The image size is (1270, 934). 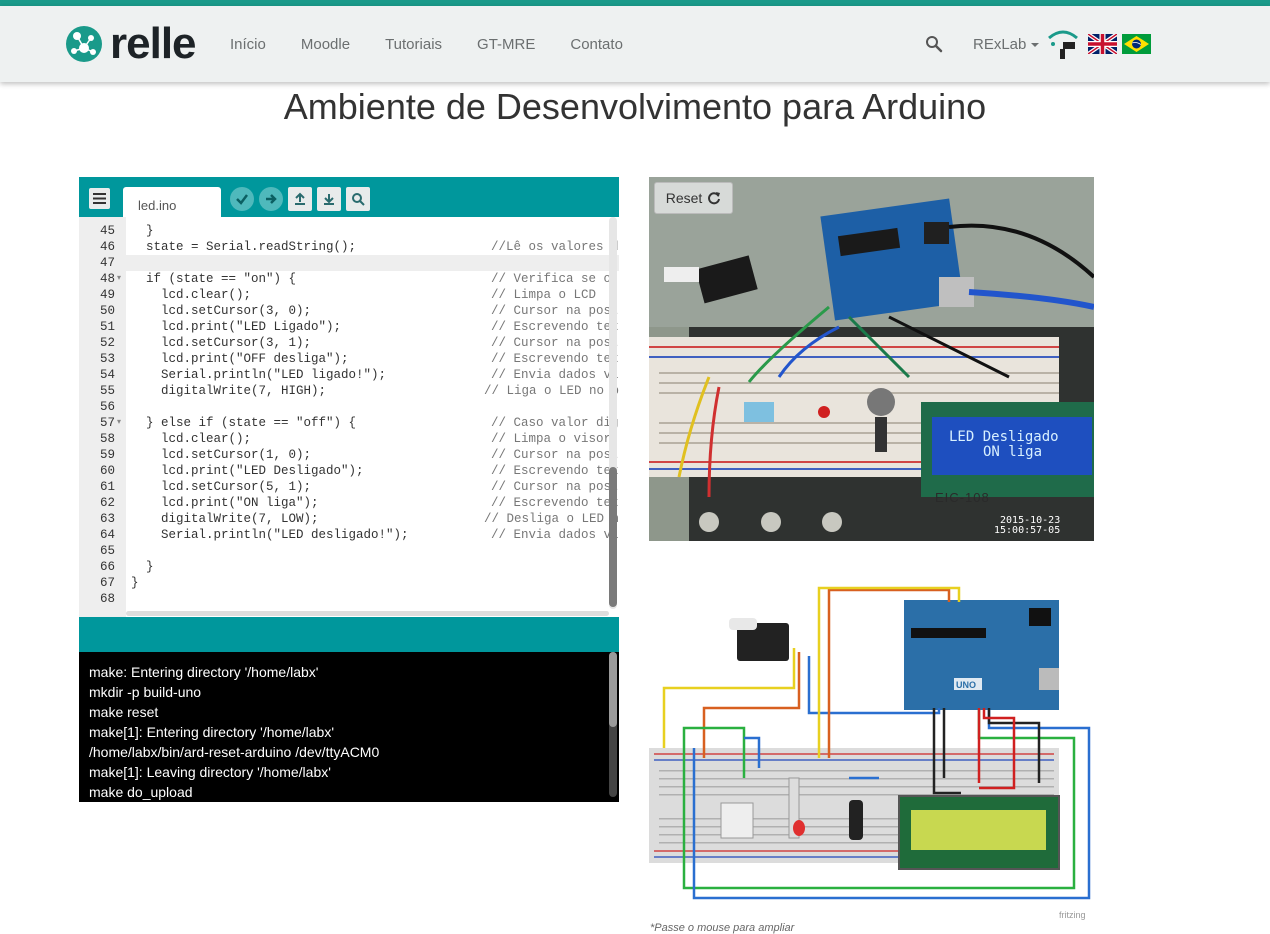 I want to click on download-file-button, so click(x=329, y=199).